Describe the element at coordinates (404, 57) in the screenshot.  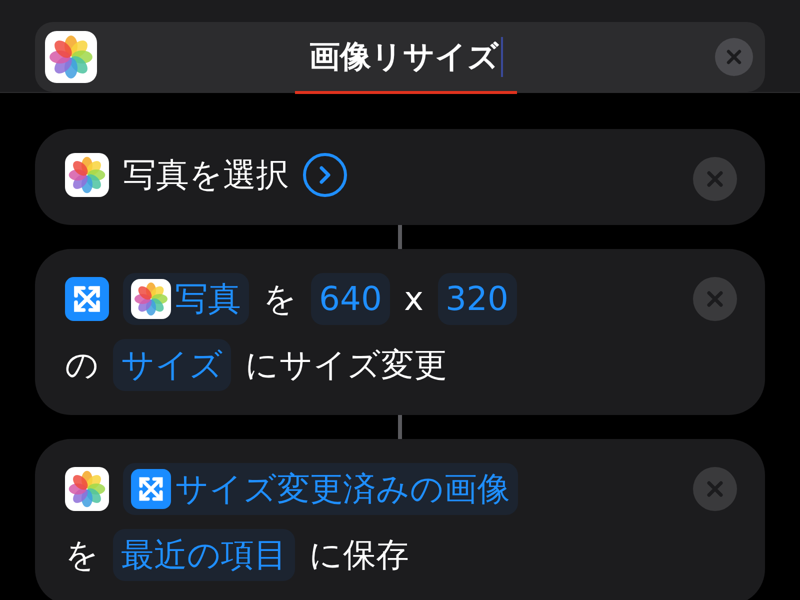
I see `shortcut-title: 画像リサイズ` at that location.